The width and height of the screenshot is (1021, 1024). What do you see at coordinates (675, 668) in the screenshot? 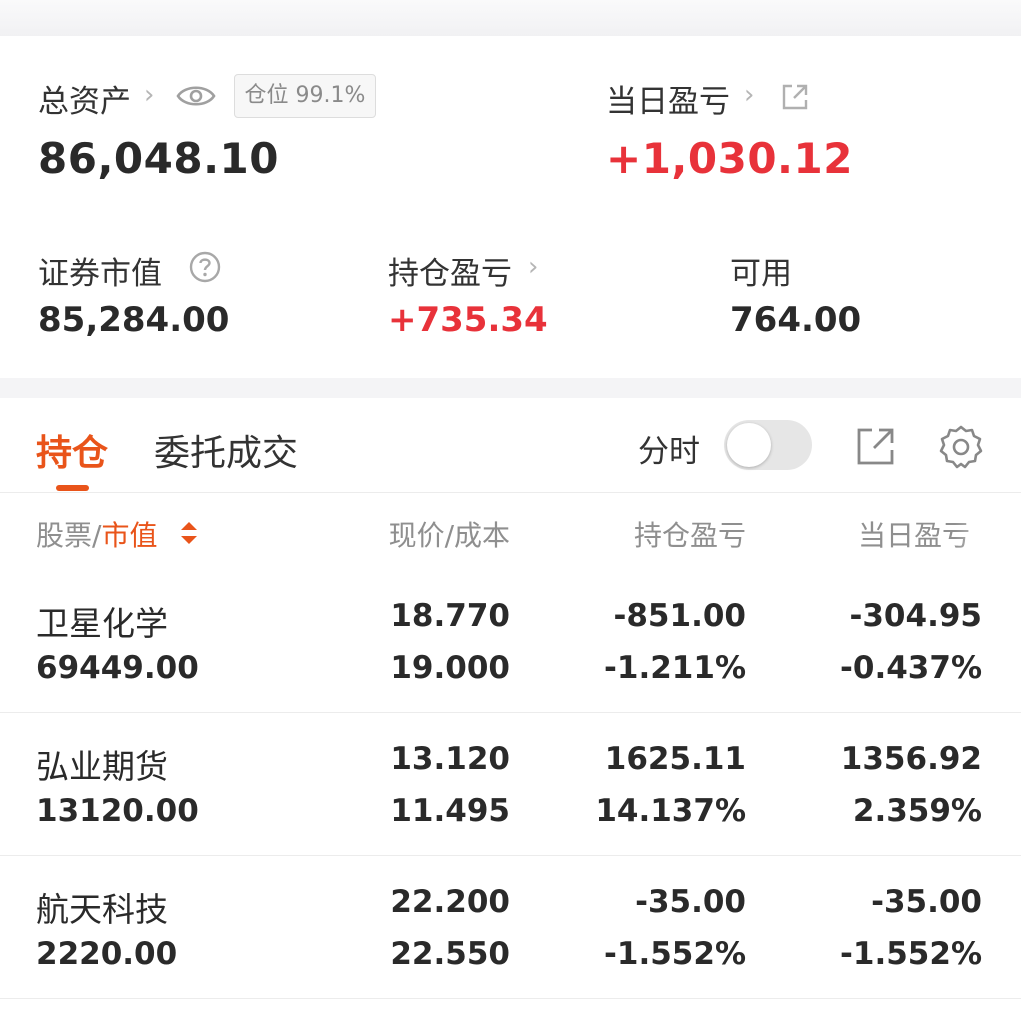
I see `holding-pnl-pct: -1.211%` at bounding box center [675, 668].